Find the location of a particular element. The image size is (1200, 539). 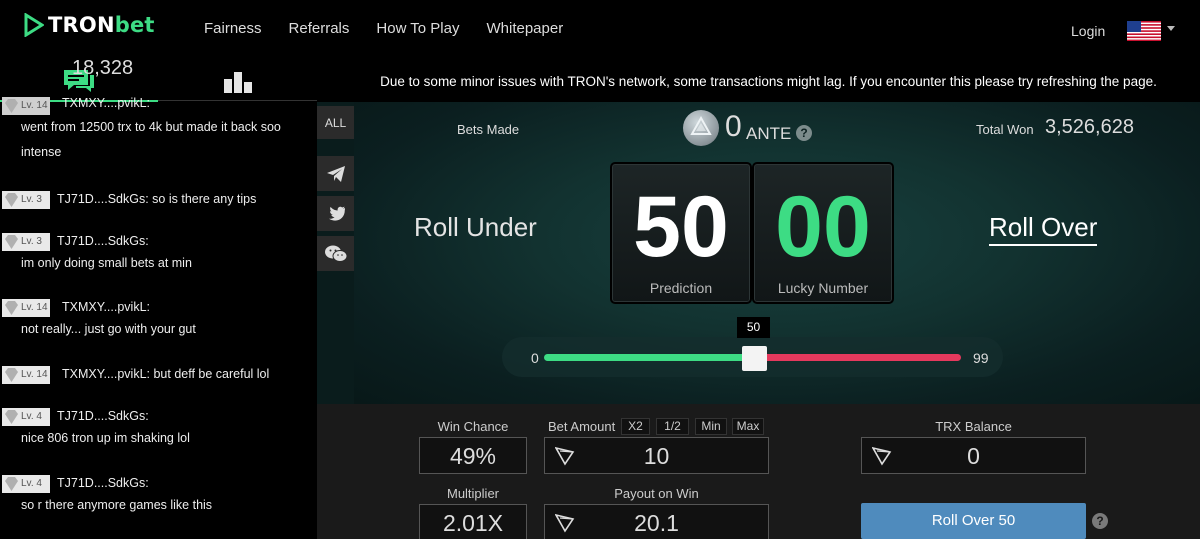

roll-over-button: Roll Over 50 is located at coordinates (973, 521).